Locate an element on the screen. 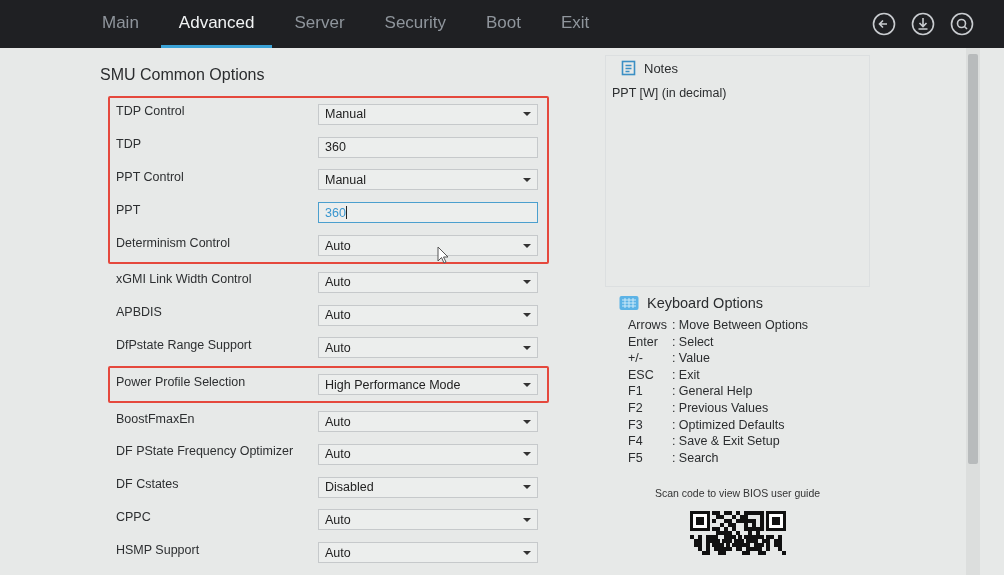  scrollbar is located at coordinates (973, 311).